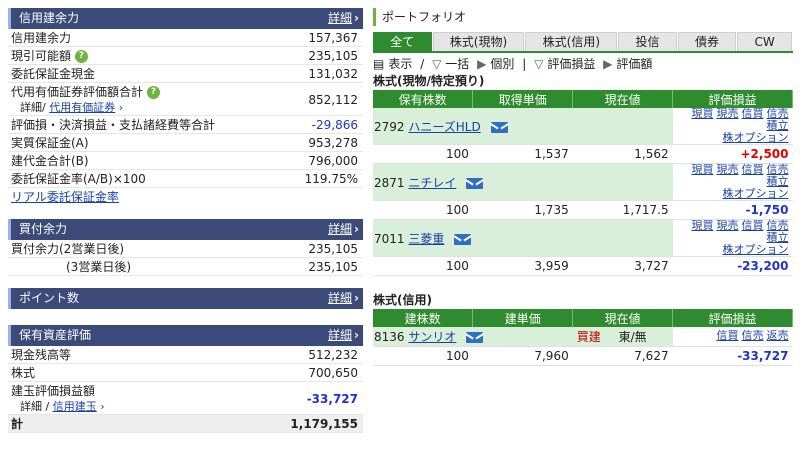  I want to click on tab-bonds: 債券, so click(707, 41).